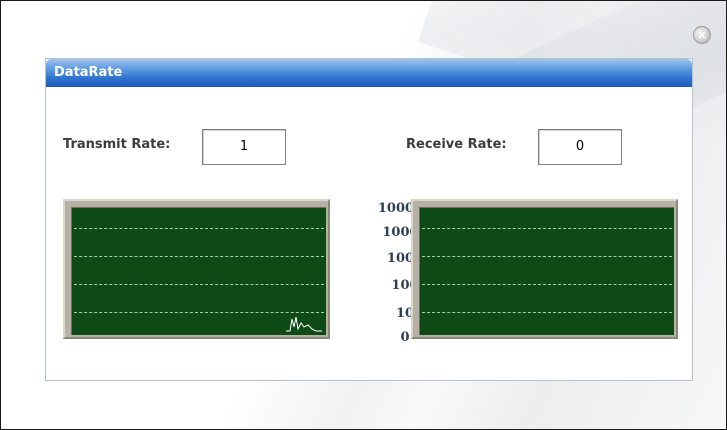 This screenshot has width=727, height=430. What do you see at coordinates (117, 144) in the screenshot?
I see `transmit-rate-label: Transmit Rate:` at bounding box center [117, 144].